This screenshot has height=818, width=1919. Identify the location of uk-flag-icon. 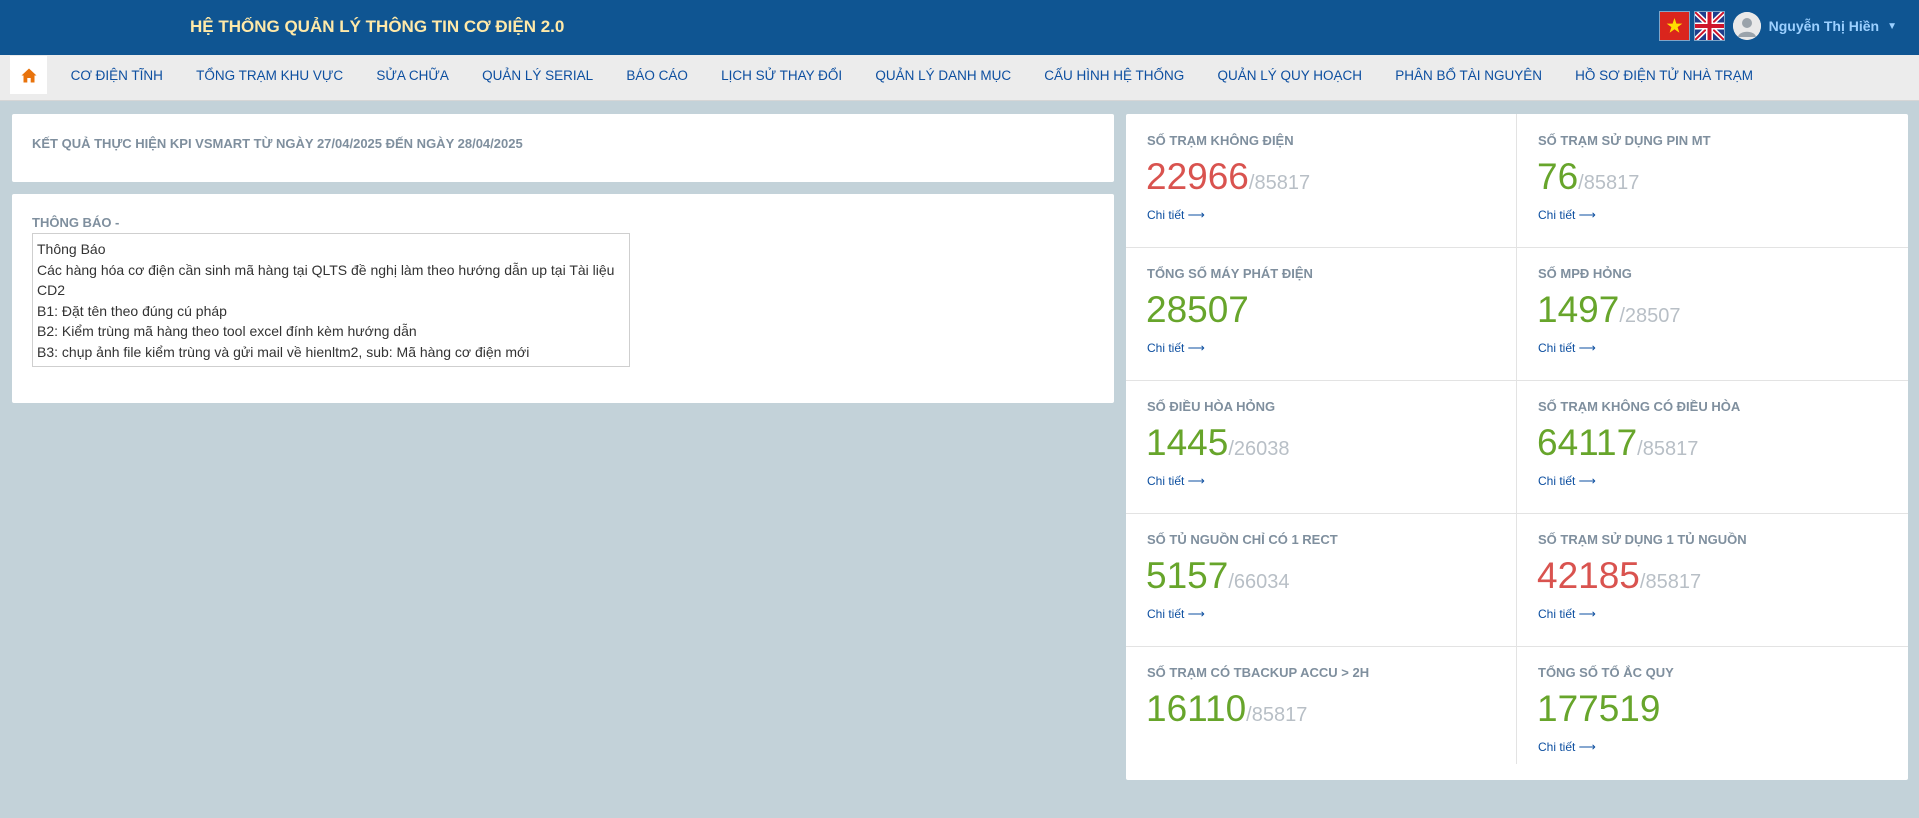
(1709, 26).